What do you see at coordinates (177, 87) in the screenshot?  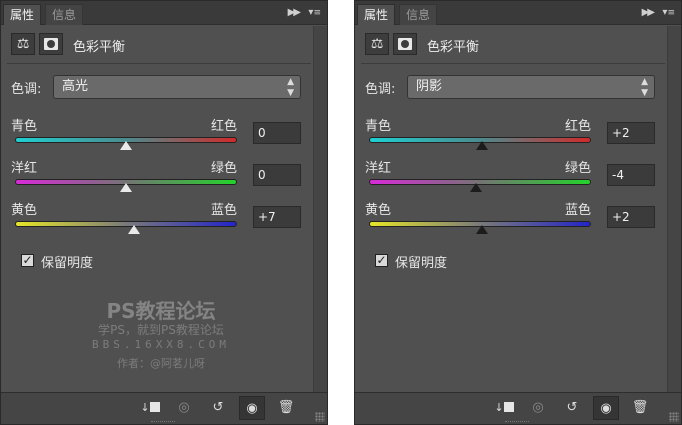 I see `tone-select: 高光 ▲ ▼` at bounding box center [177, 87].